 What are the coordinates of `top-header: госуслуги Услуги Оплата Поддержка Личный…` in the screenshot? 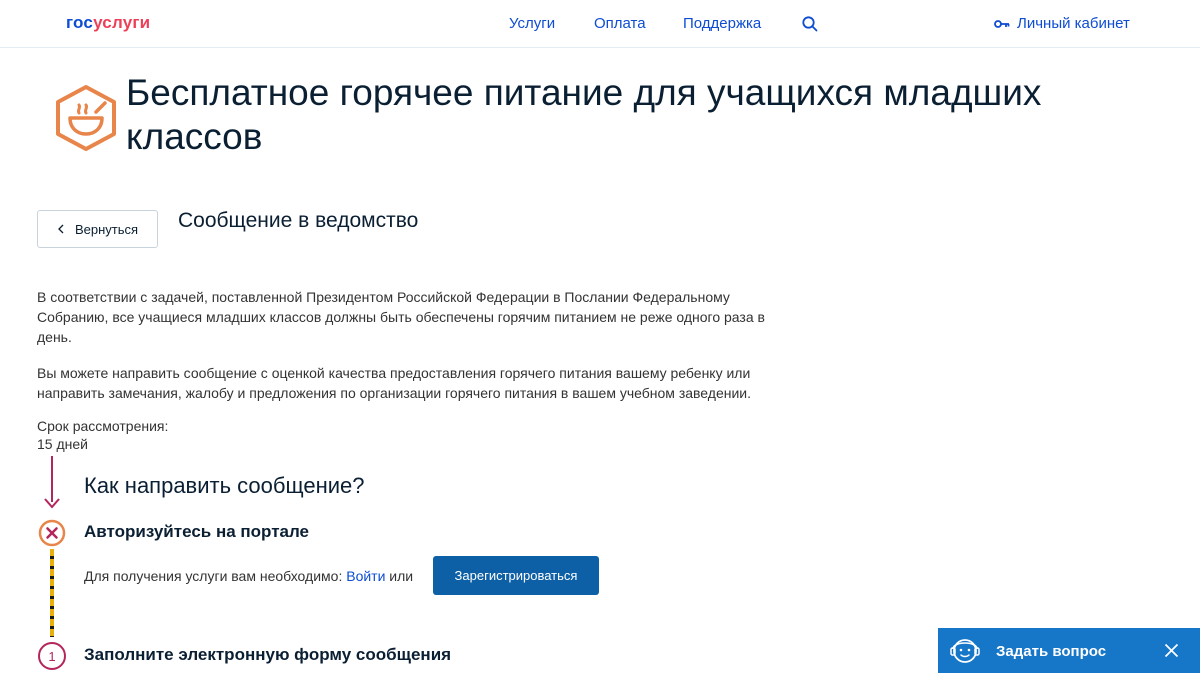 It's located at (600, 24).